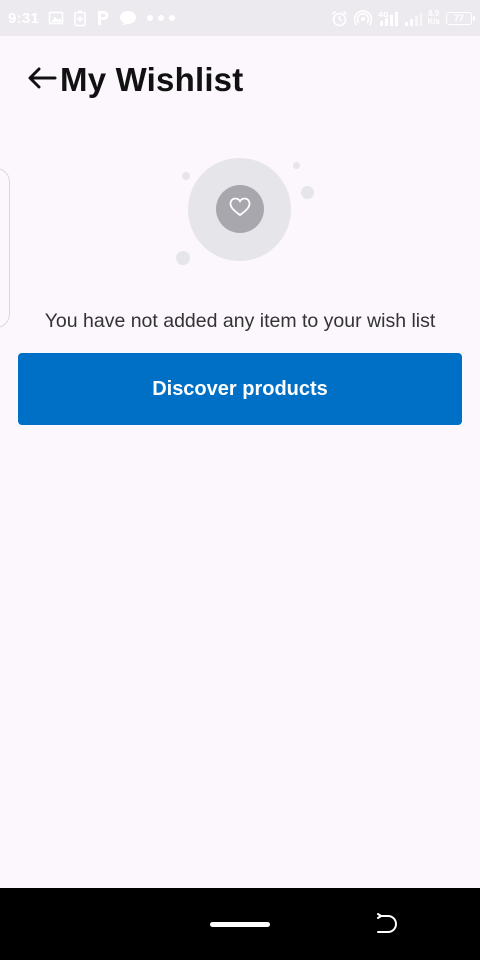  What do you see at coordinates (92, 18) in the screenshot?
I see `status-left: 9:31` at bounding box center [92, 18].